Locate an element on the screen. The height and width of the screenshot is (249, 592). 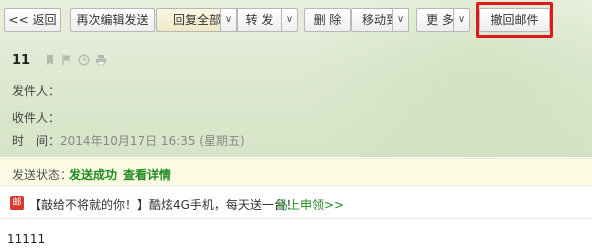
print-icon is located at coordinates (101, 60).